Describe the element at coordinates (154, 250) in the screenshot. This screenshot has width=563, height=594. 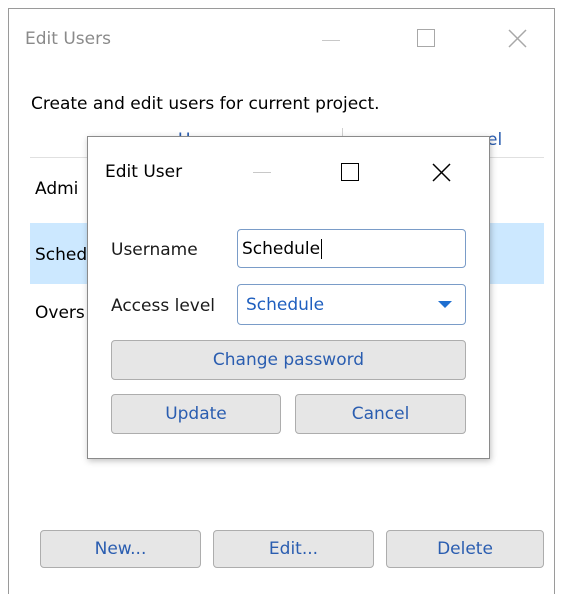
I see `username-label: Username` at that location.